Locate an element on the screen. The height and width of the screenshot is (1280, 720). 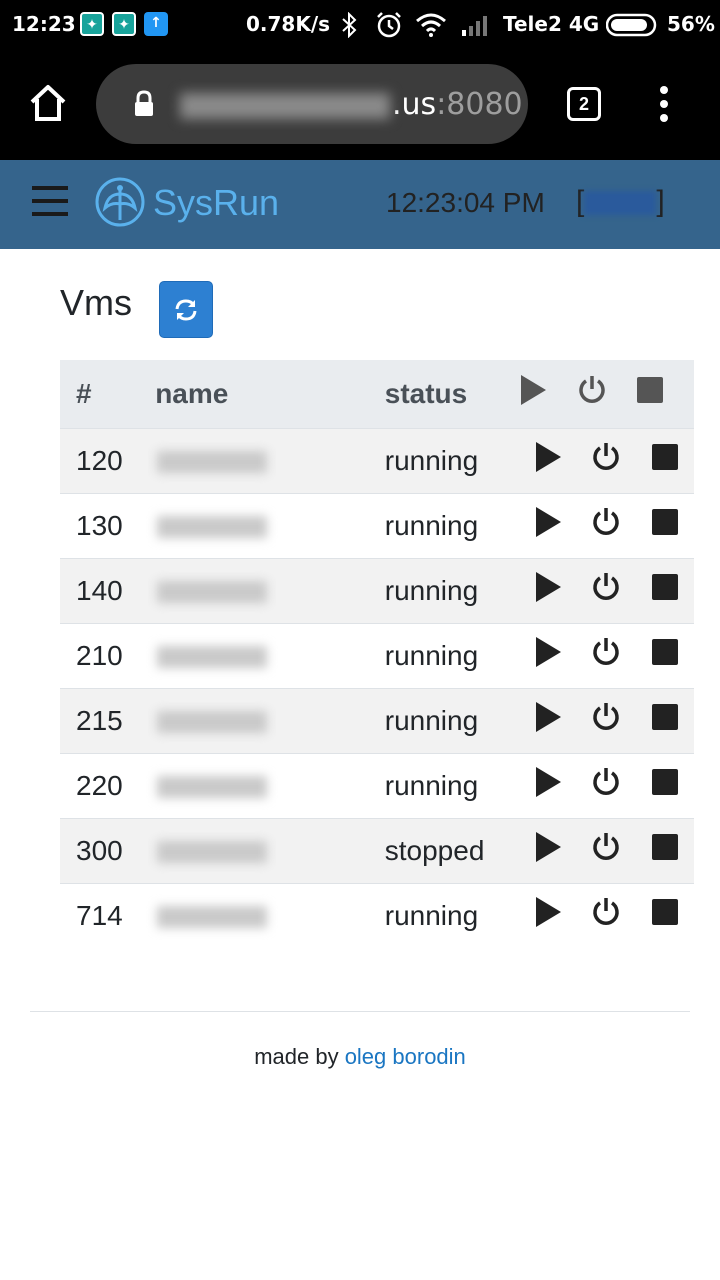
refresh-icon is located at coordinates (186, 310).